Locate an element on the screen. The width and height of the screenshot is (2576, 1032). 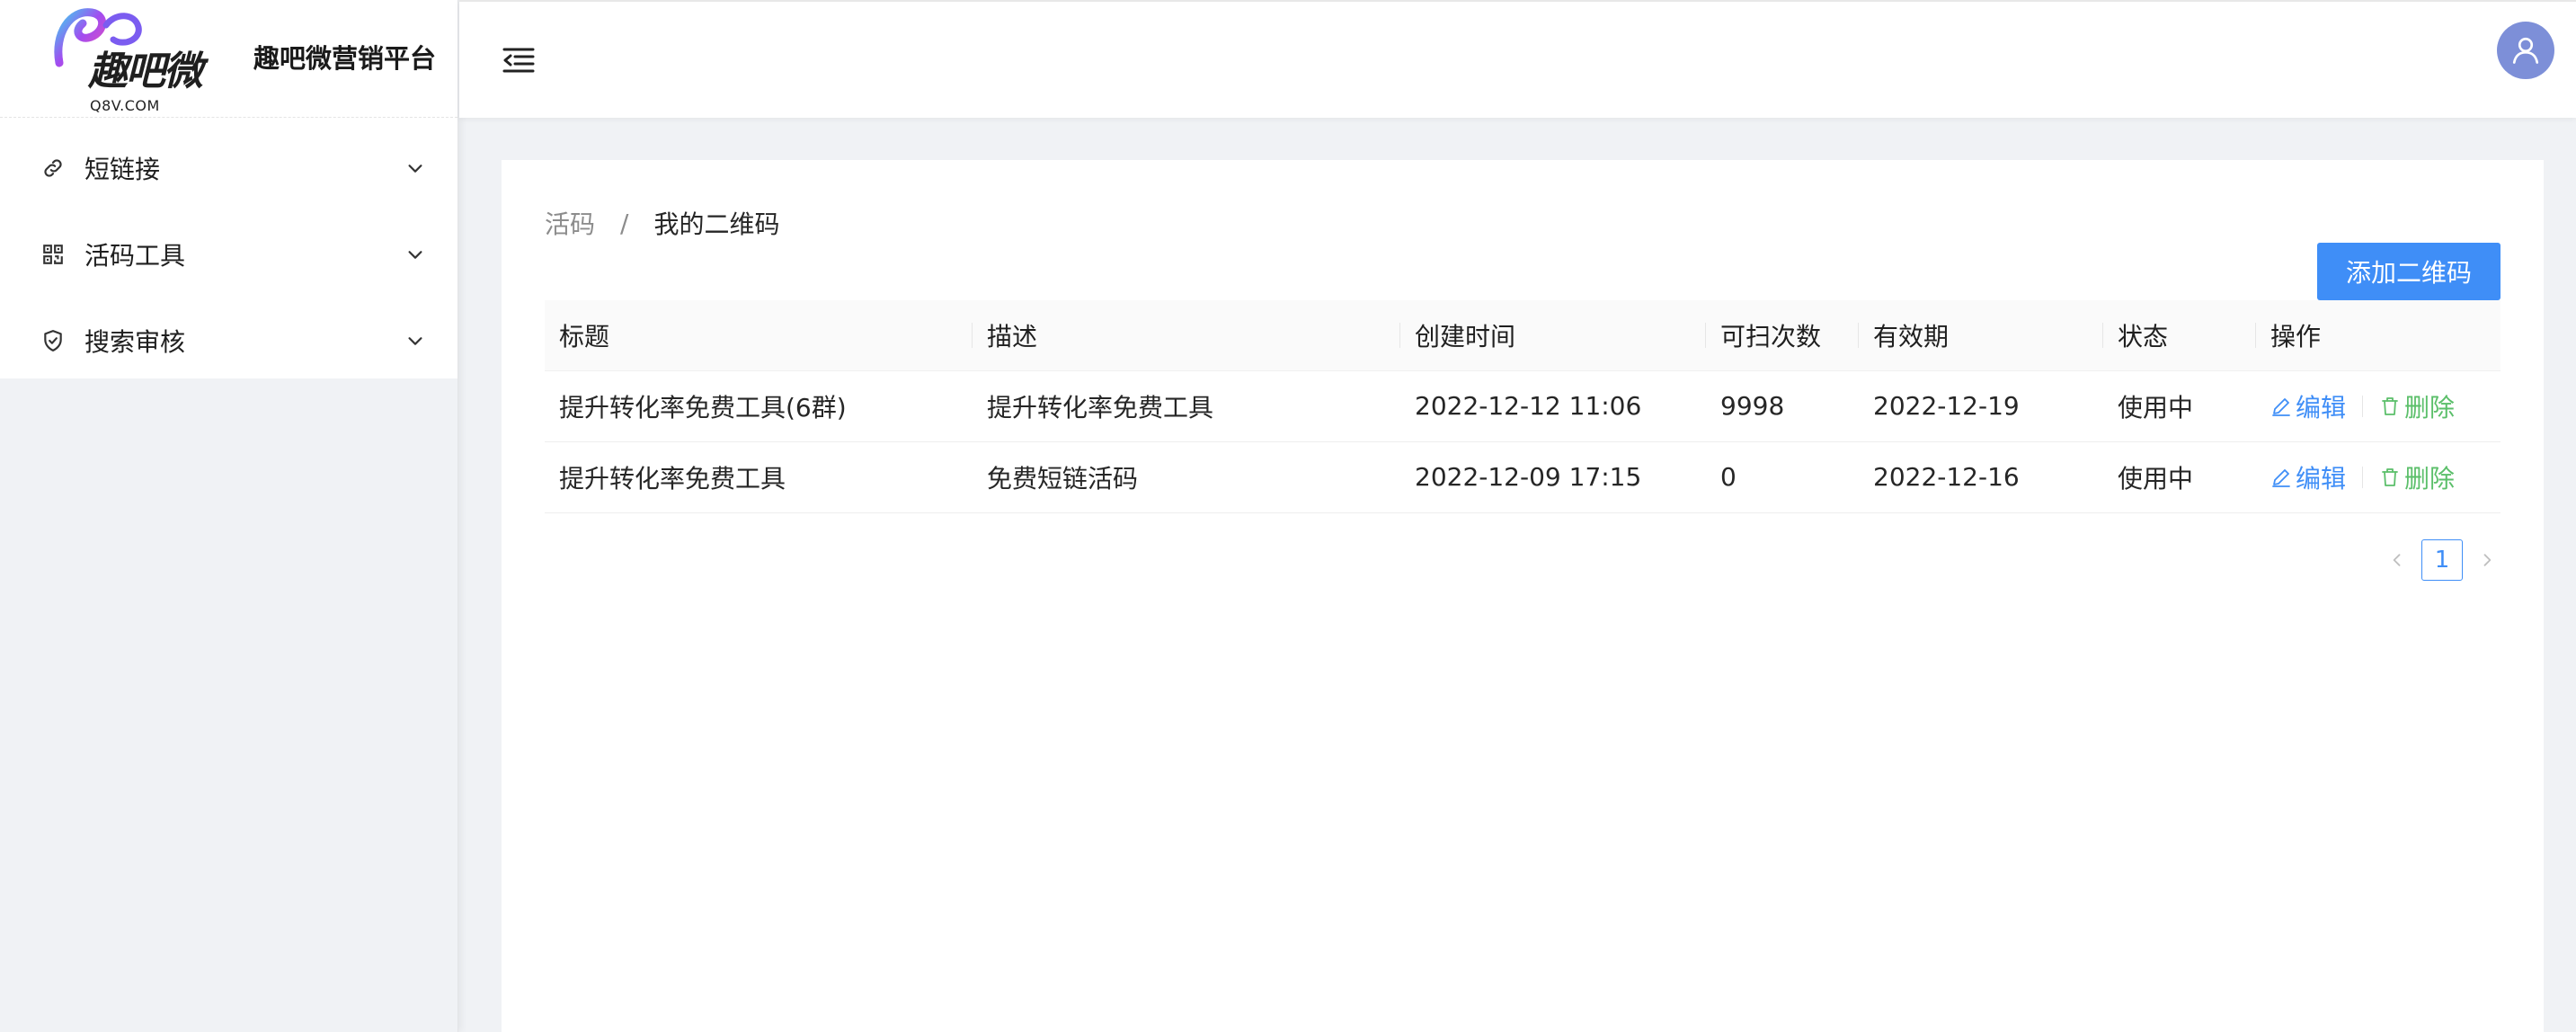
column-header-status: 状态 is located at coordinates (2179, 335).